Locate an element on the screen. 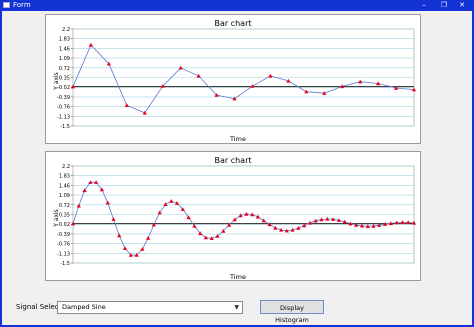 Image resolution: width=474 pixels, height=327 pixels. window-title: Form is located at coordinates (22, 5).